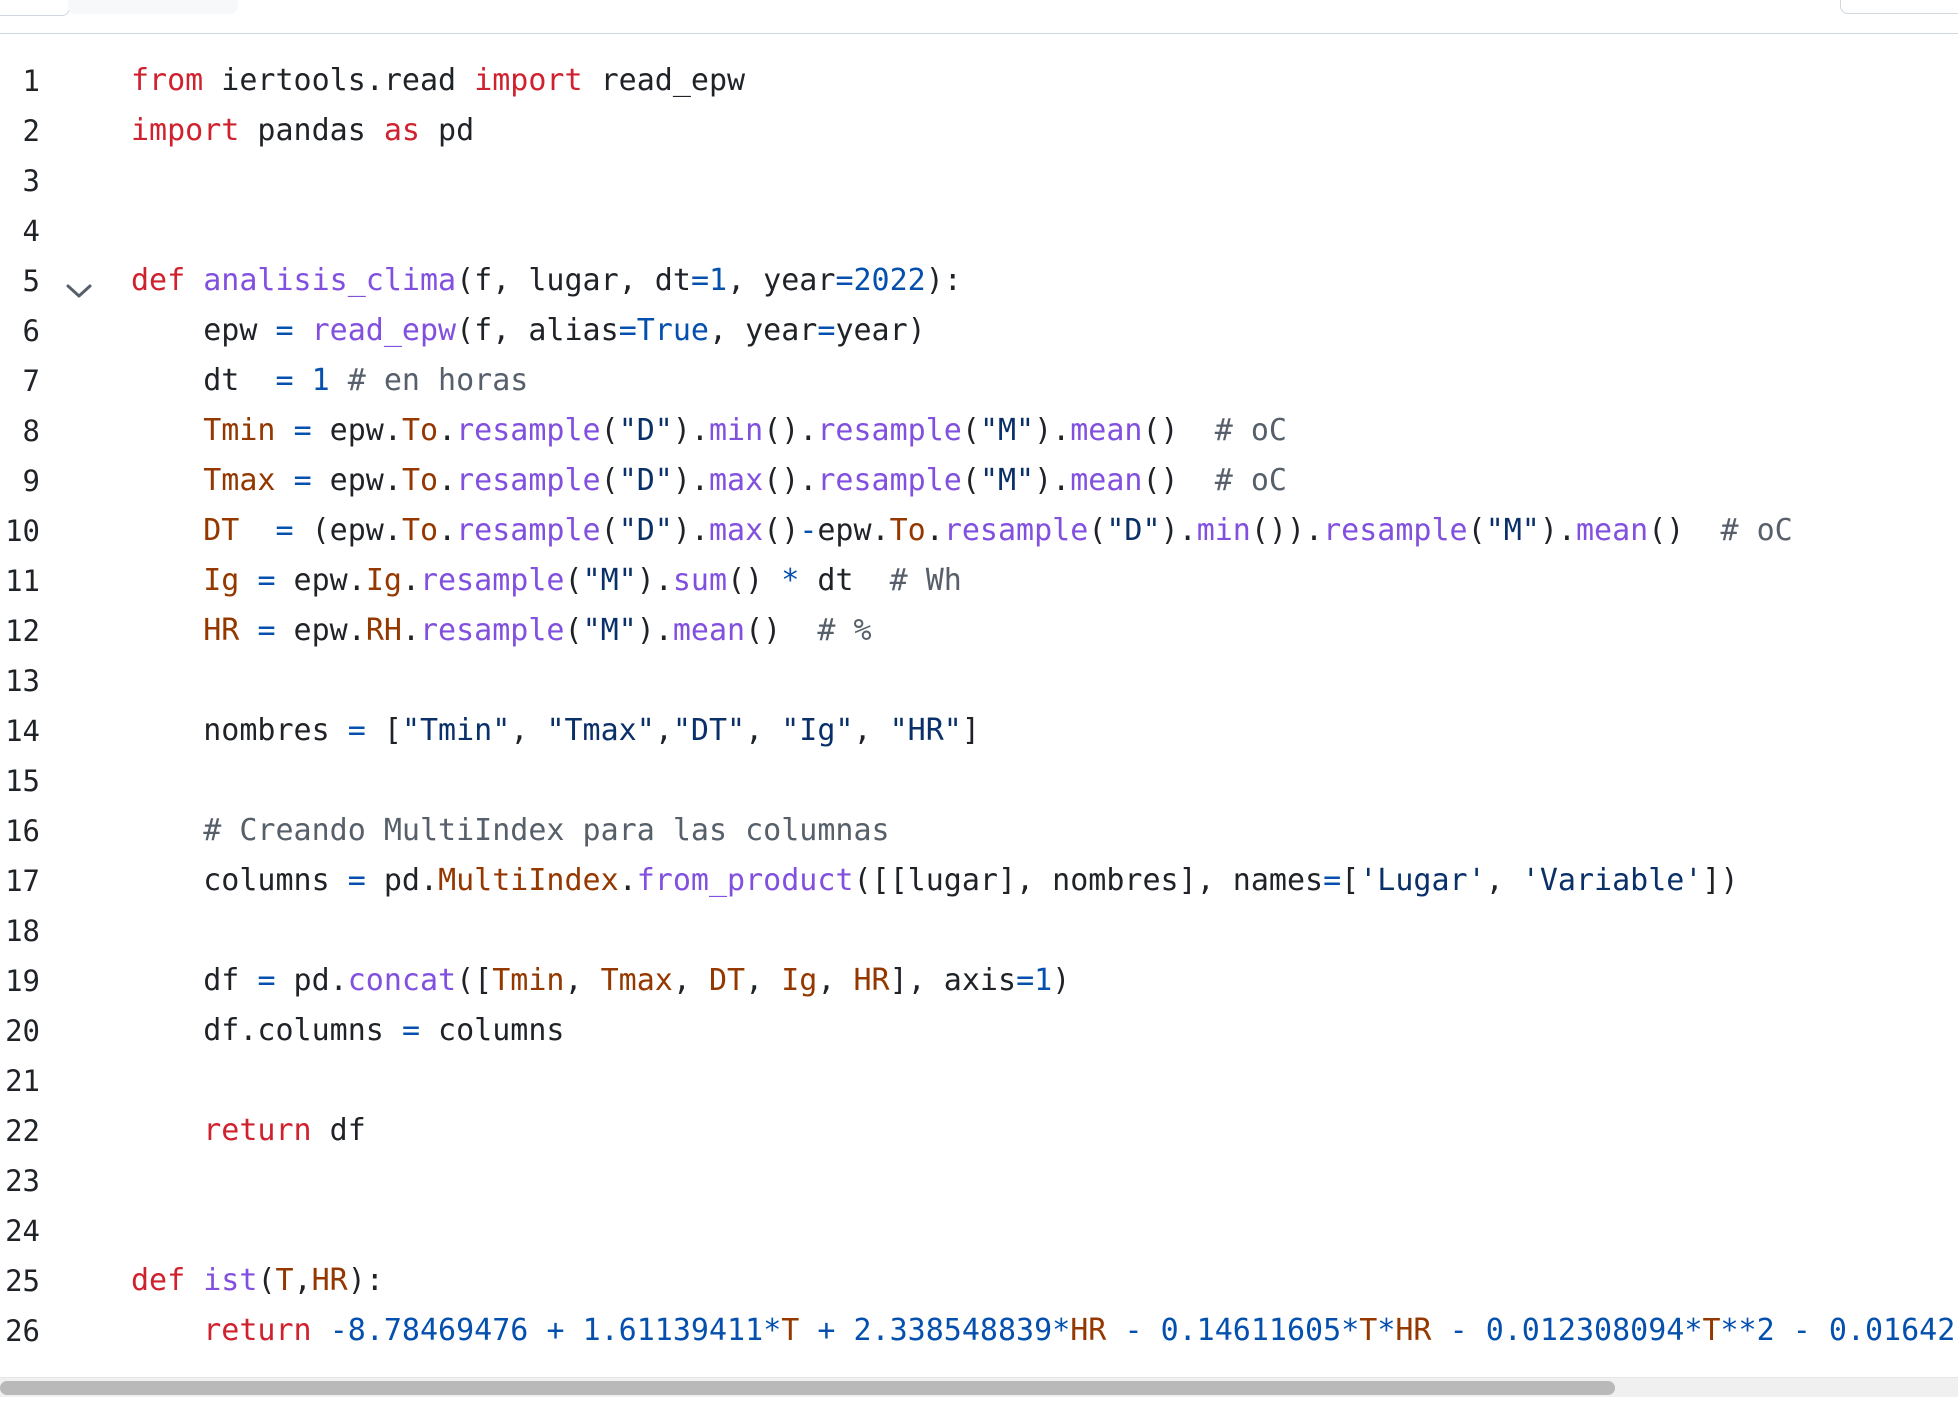  What do you see at coordinates (807, 1388) in the screenshot?
I see `horizontal-scrollbar-thumb` at bounding box center [807, 1388].